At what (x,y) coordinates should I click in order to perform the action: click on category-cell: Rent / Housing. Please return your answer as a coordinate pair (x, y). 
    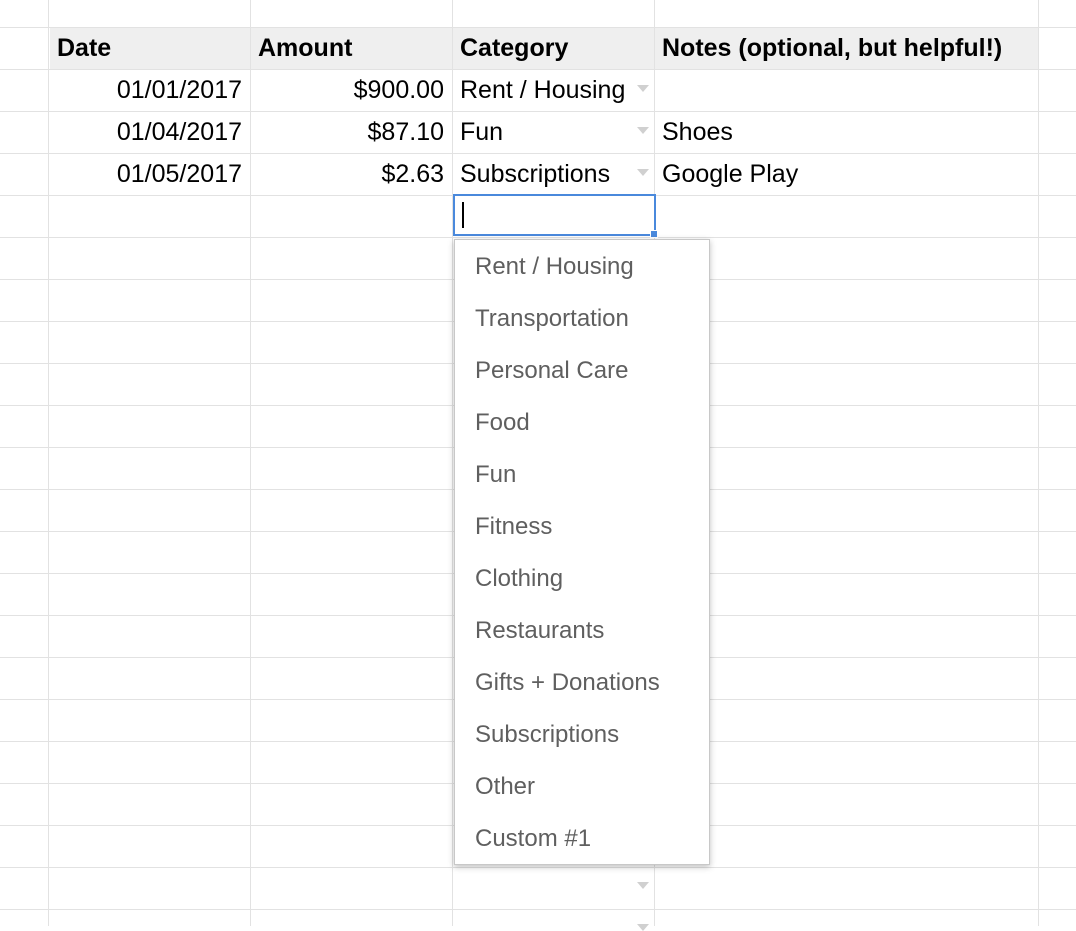
    Looking at the image, I should click on (553, 90).